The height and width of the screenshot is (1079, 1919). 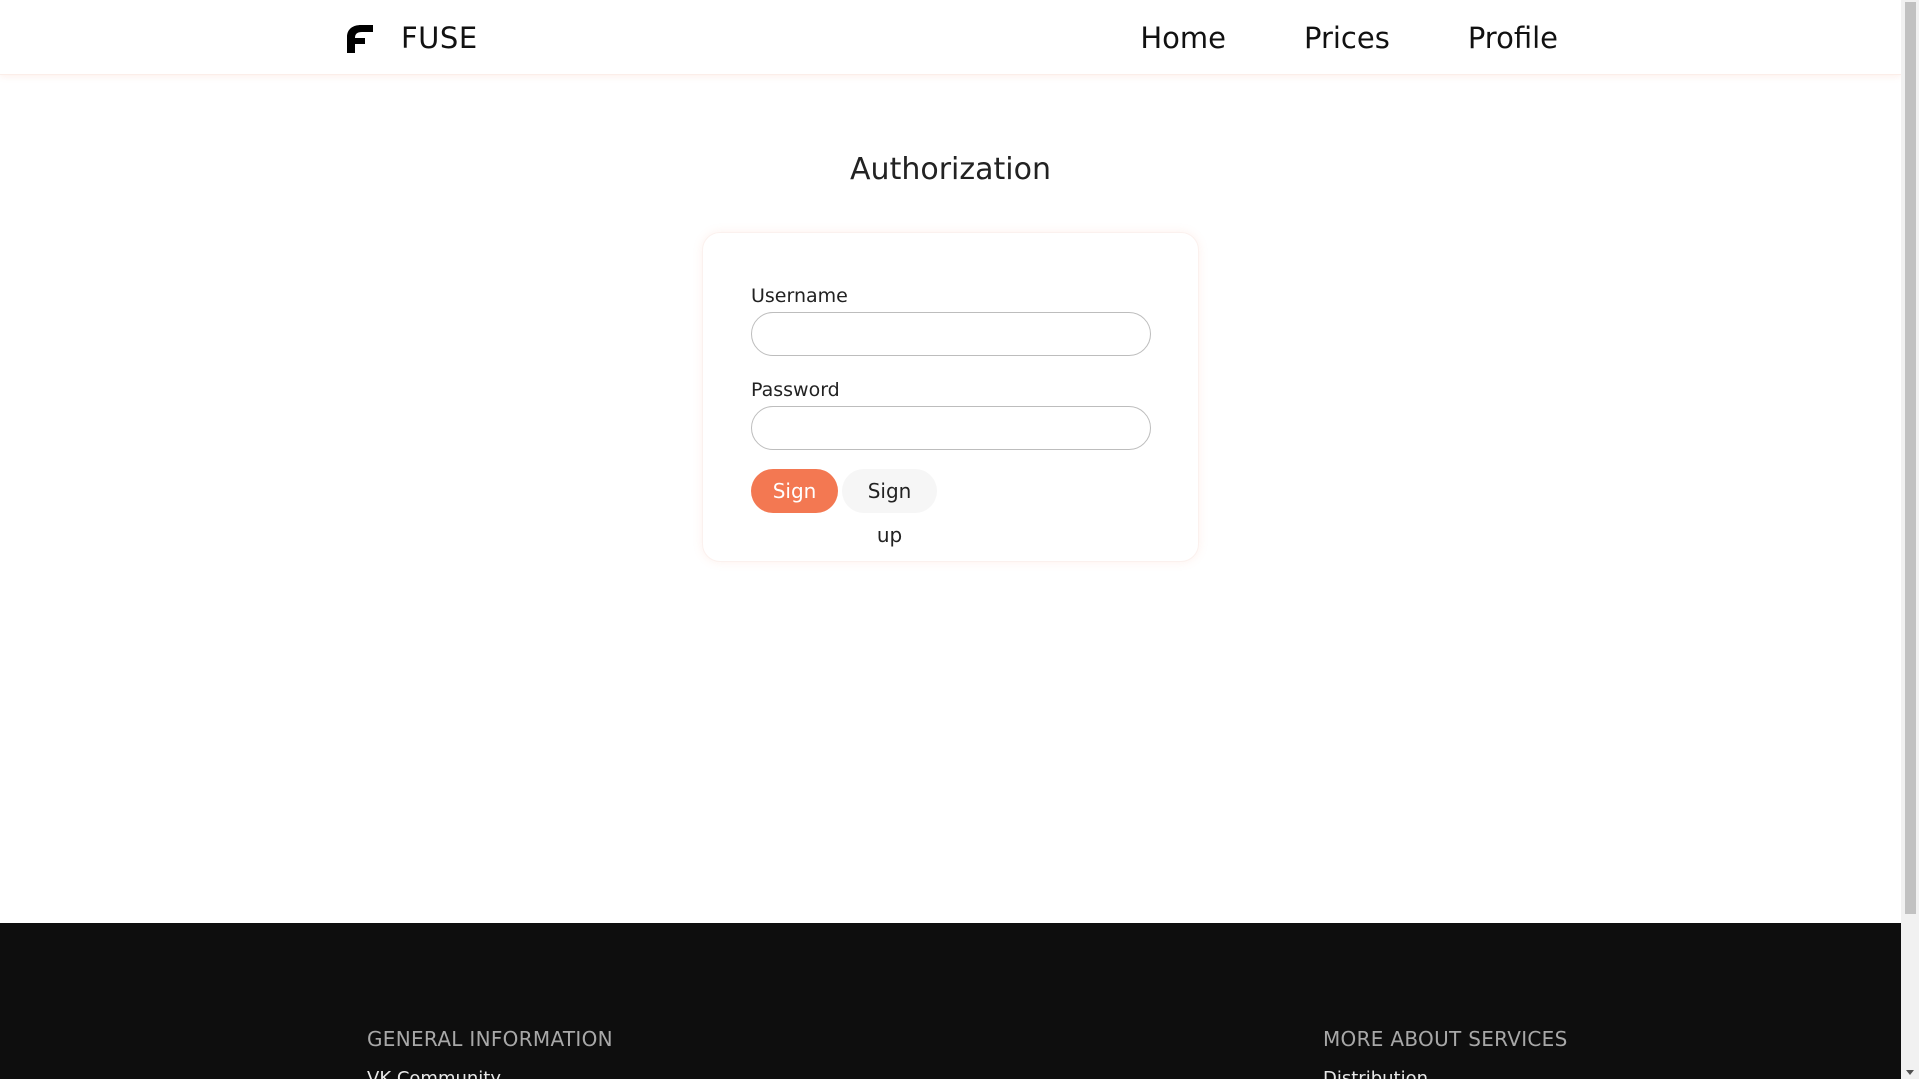 I want to click on fuse-logo-icon, so click(x=360, y=38).